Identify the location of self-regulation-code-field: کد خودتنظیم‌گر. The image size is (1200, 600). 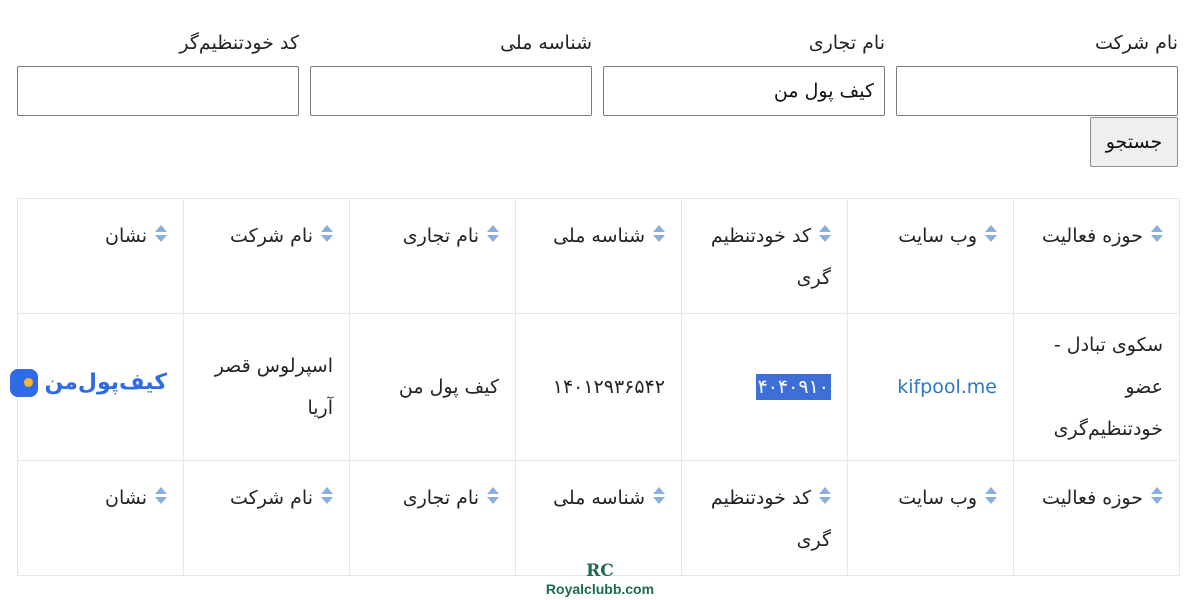
(158, 71).